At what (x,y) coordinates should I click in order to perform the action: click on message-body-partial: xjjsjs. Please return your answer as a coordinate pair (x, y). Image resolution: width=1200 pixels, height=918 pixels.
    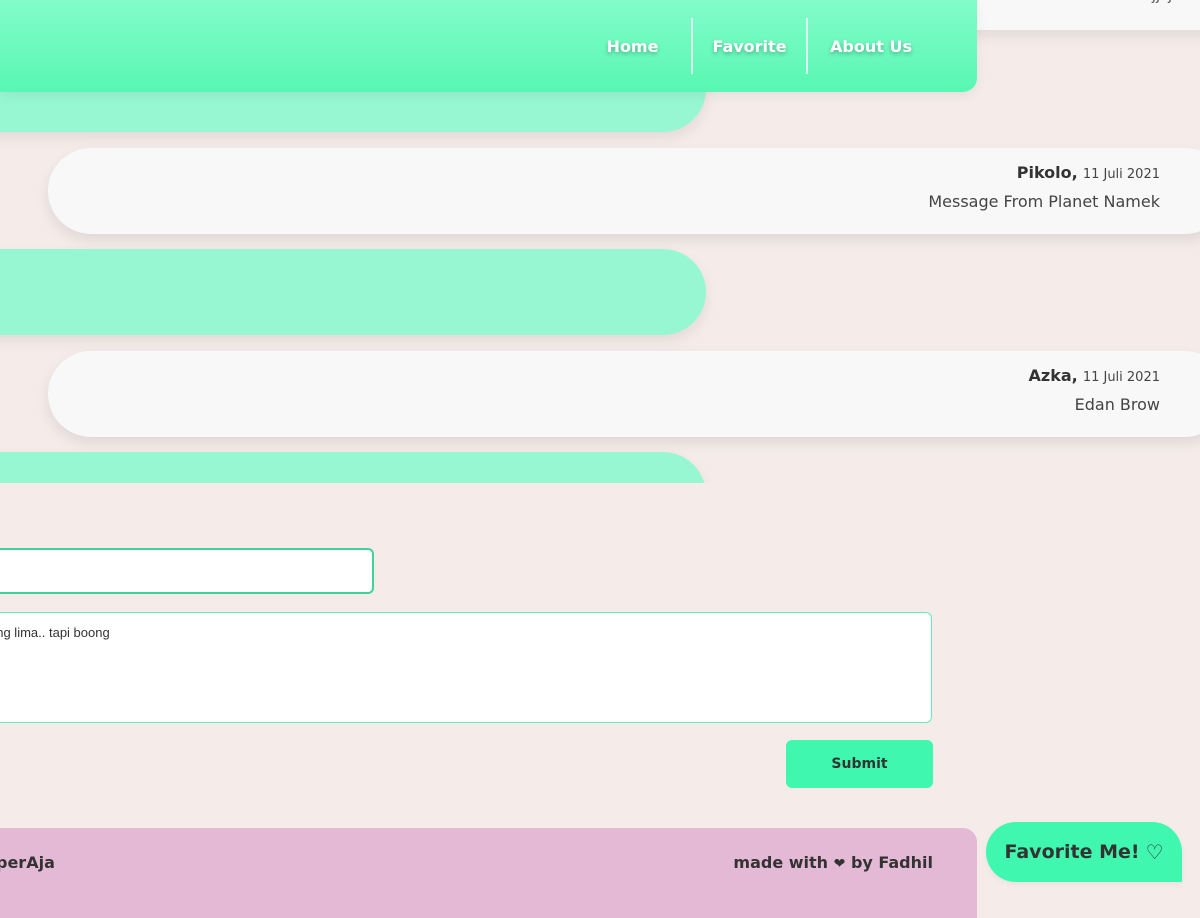
    Looking at the image, I should click on (1161, 2).